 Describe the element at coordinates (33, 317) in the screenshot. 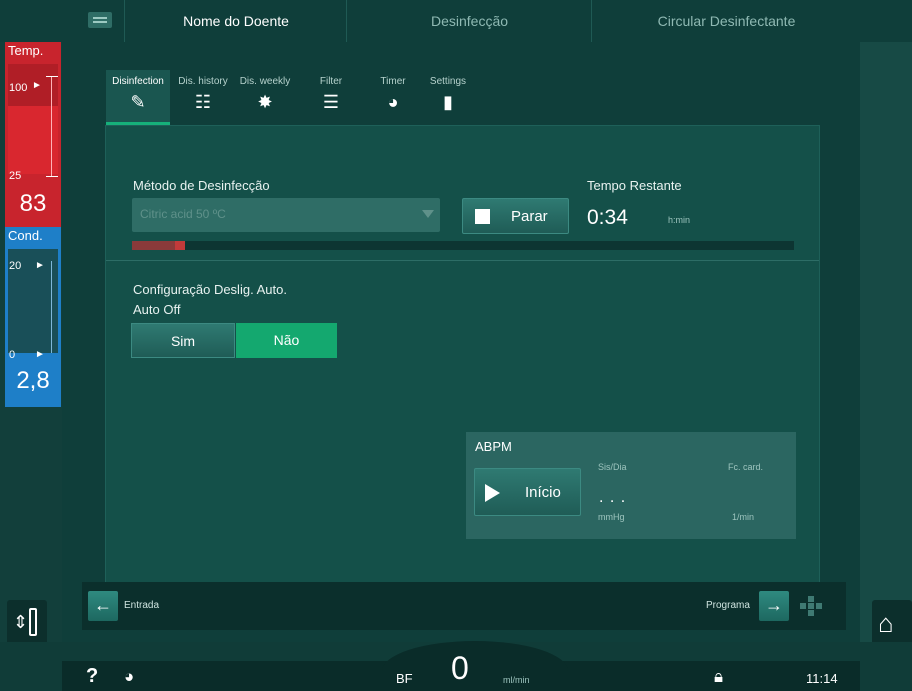

I see `conductivity-panel: Cond. 20 ► 0 ► 2,8` at that location.